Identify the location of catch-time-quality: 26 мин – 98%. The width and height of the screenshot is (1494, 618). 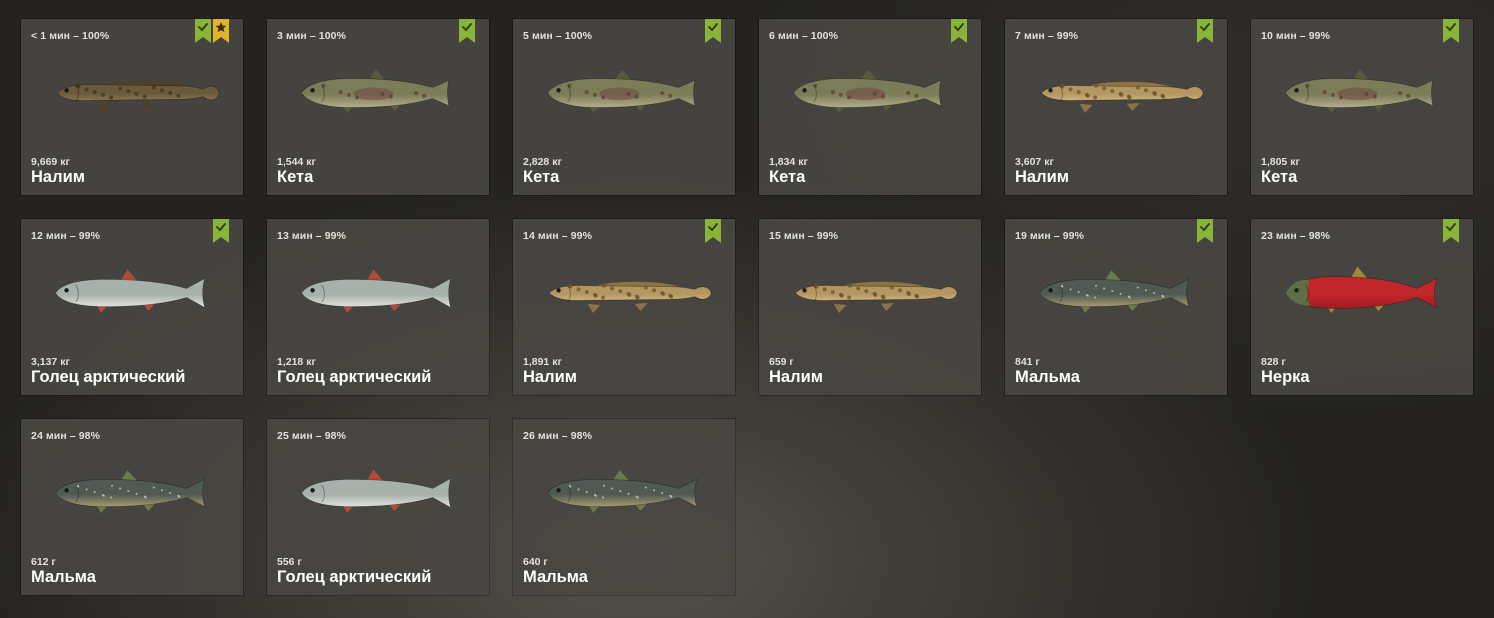
(558, 436).